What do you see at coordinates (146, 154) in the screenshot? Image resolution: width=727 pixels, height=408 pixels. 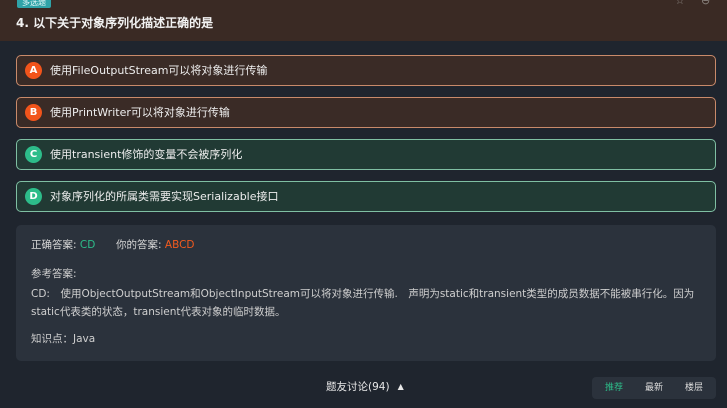 I see `option-text: 使用transient修饰的变量不会被序列化` at bounding box center [146, 154].